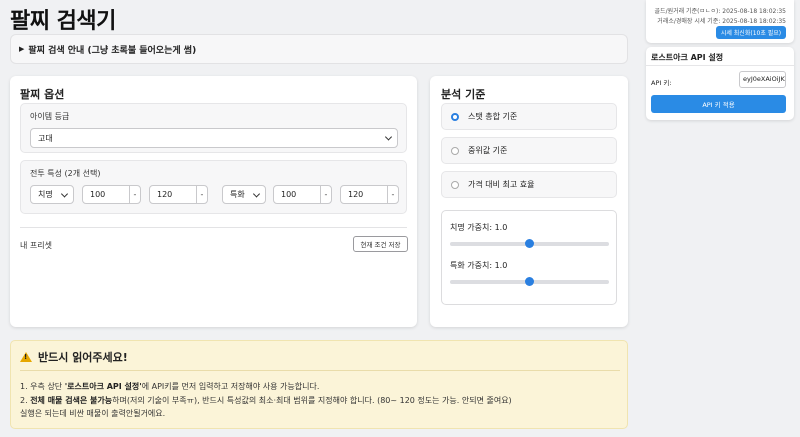  What do you see at coordinates (302, 194) in the screenshot?
I see `stat2-min-input: 100 -` at bounding box center [302, 194].